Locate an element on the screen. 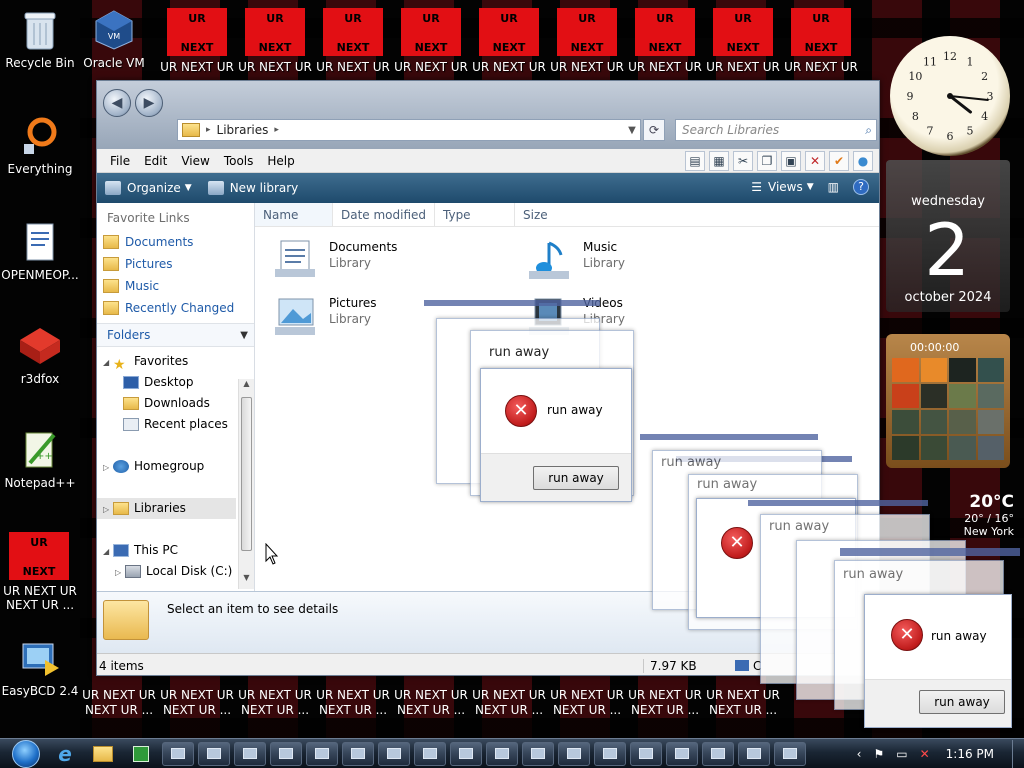 The image size is (1024, 768). column-header-date-modified: Date modified is located at coordinates (384, 214).